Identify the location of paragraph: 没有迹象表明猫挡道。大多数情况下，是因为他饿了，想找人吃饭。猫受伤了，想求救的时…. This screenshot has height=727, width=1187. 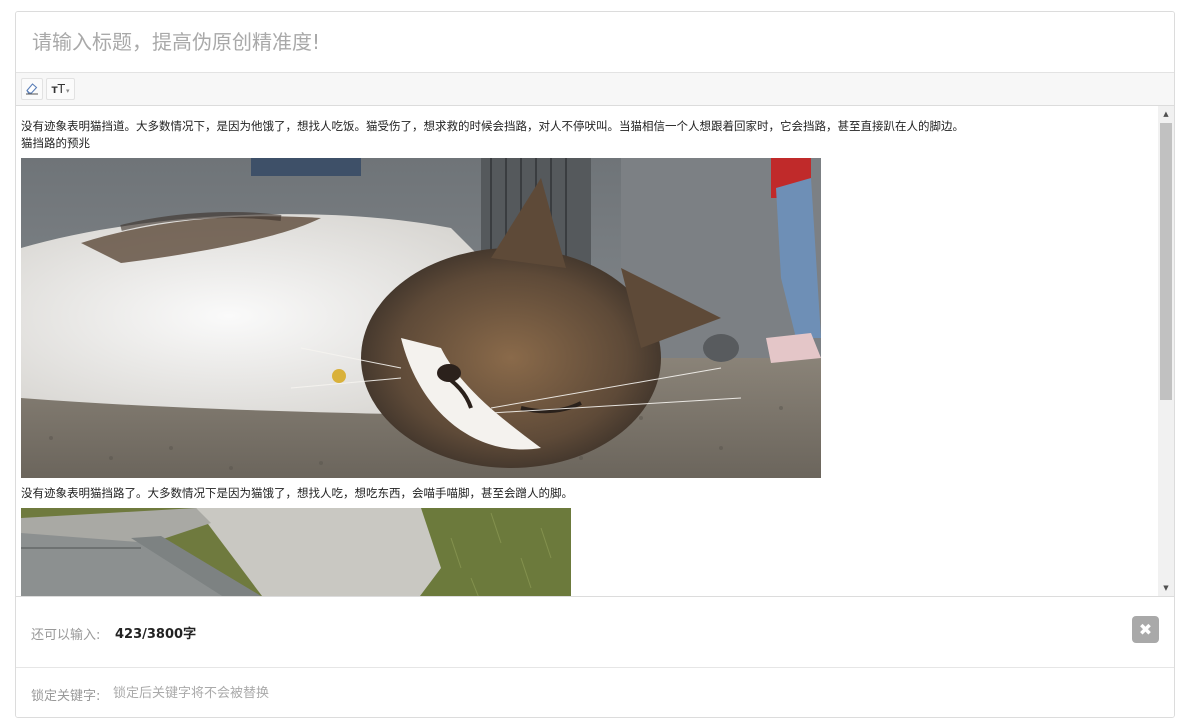
(492, 126).